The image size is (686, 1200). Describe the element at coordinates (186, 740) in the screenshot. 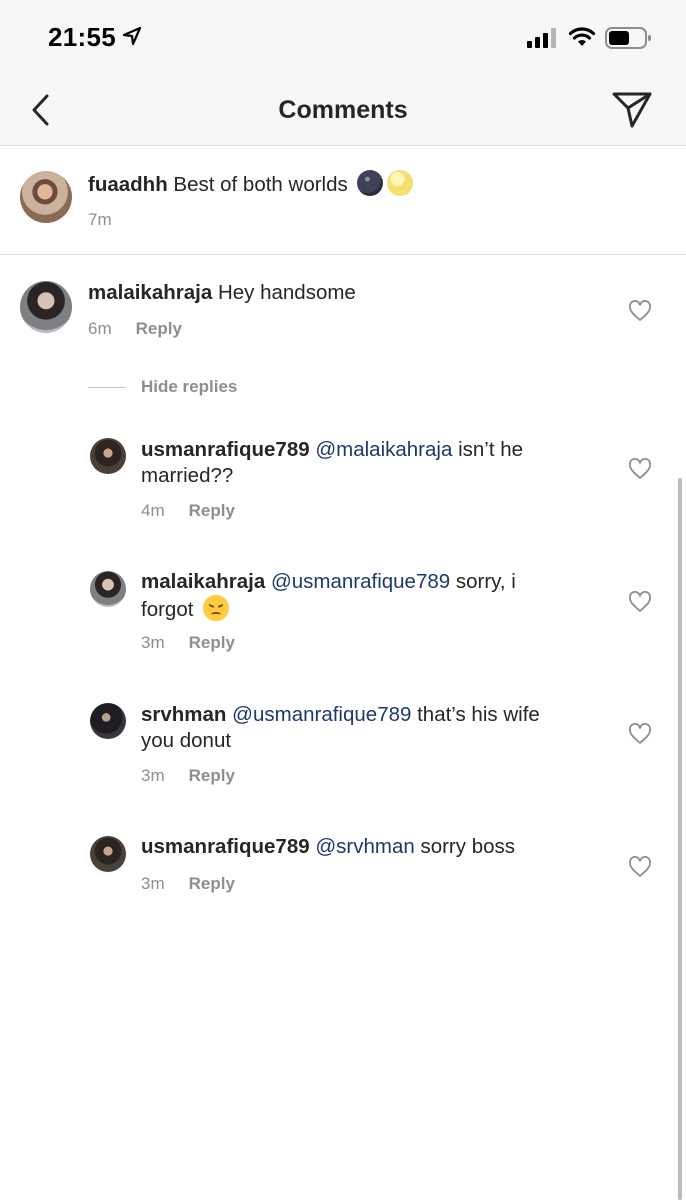

I see `reply-body: you donut` at that location.